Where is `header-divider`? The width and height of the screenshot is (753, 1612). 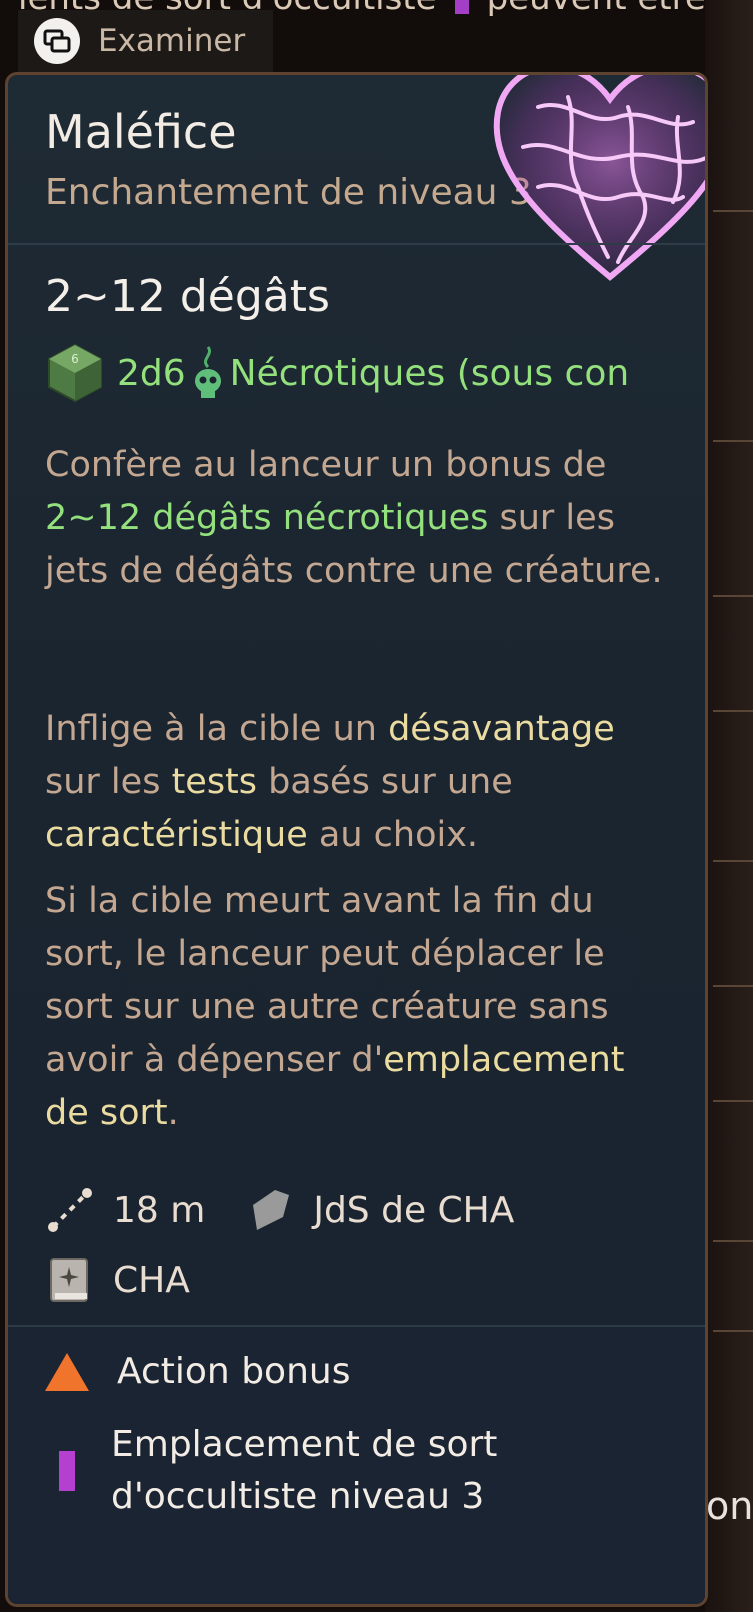 header-divider is located at coordinates (356, 244).